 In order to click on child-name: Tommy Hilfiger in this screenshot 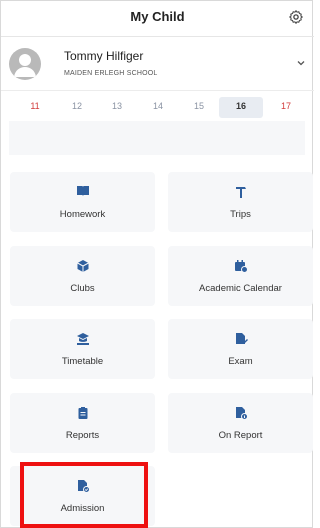, I will do `click(104, 56)`.